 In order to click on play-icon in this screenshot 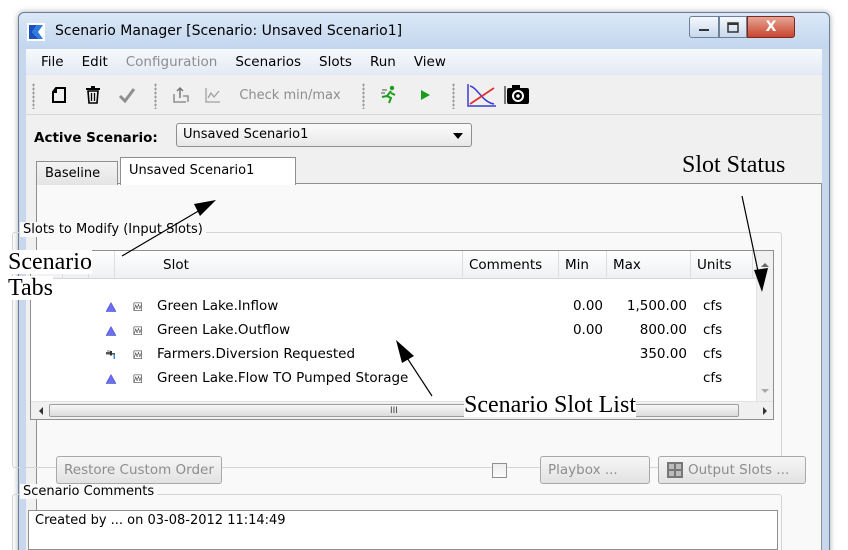, I will do `click(425, 95)`.